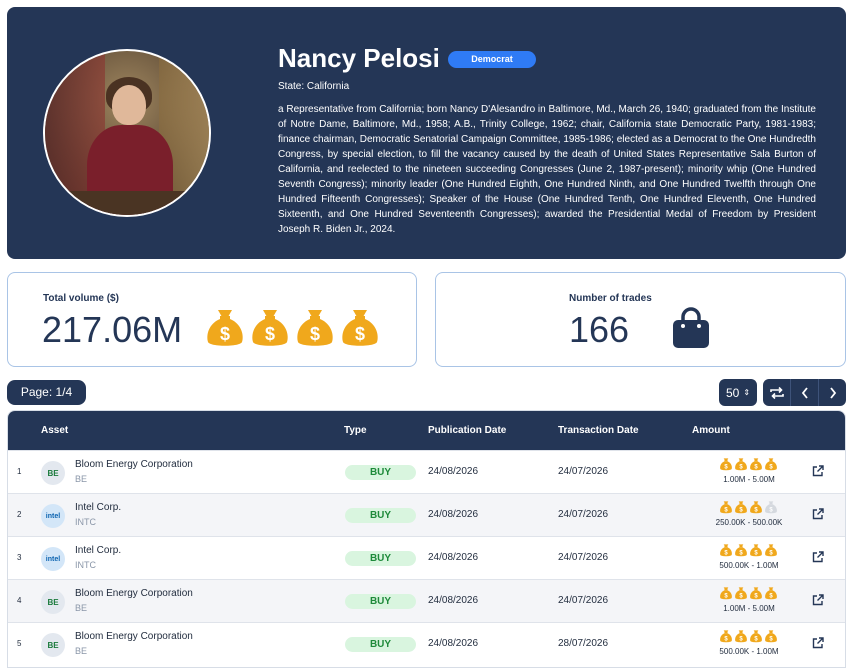 This screenshot has height=668, width=856. What do you see at coordinates (19, 557) in the screenshot?
I see `row-number: 3` at bounding box center [19, 557].